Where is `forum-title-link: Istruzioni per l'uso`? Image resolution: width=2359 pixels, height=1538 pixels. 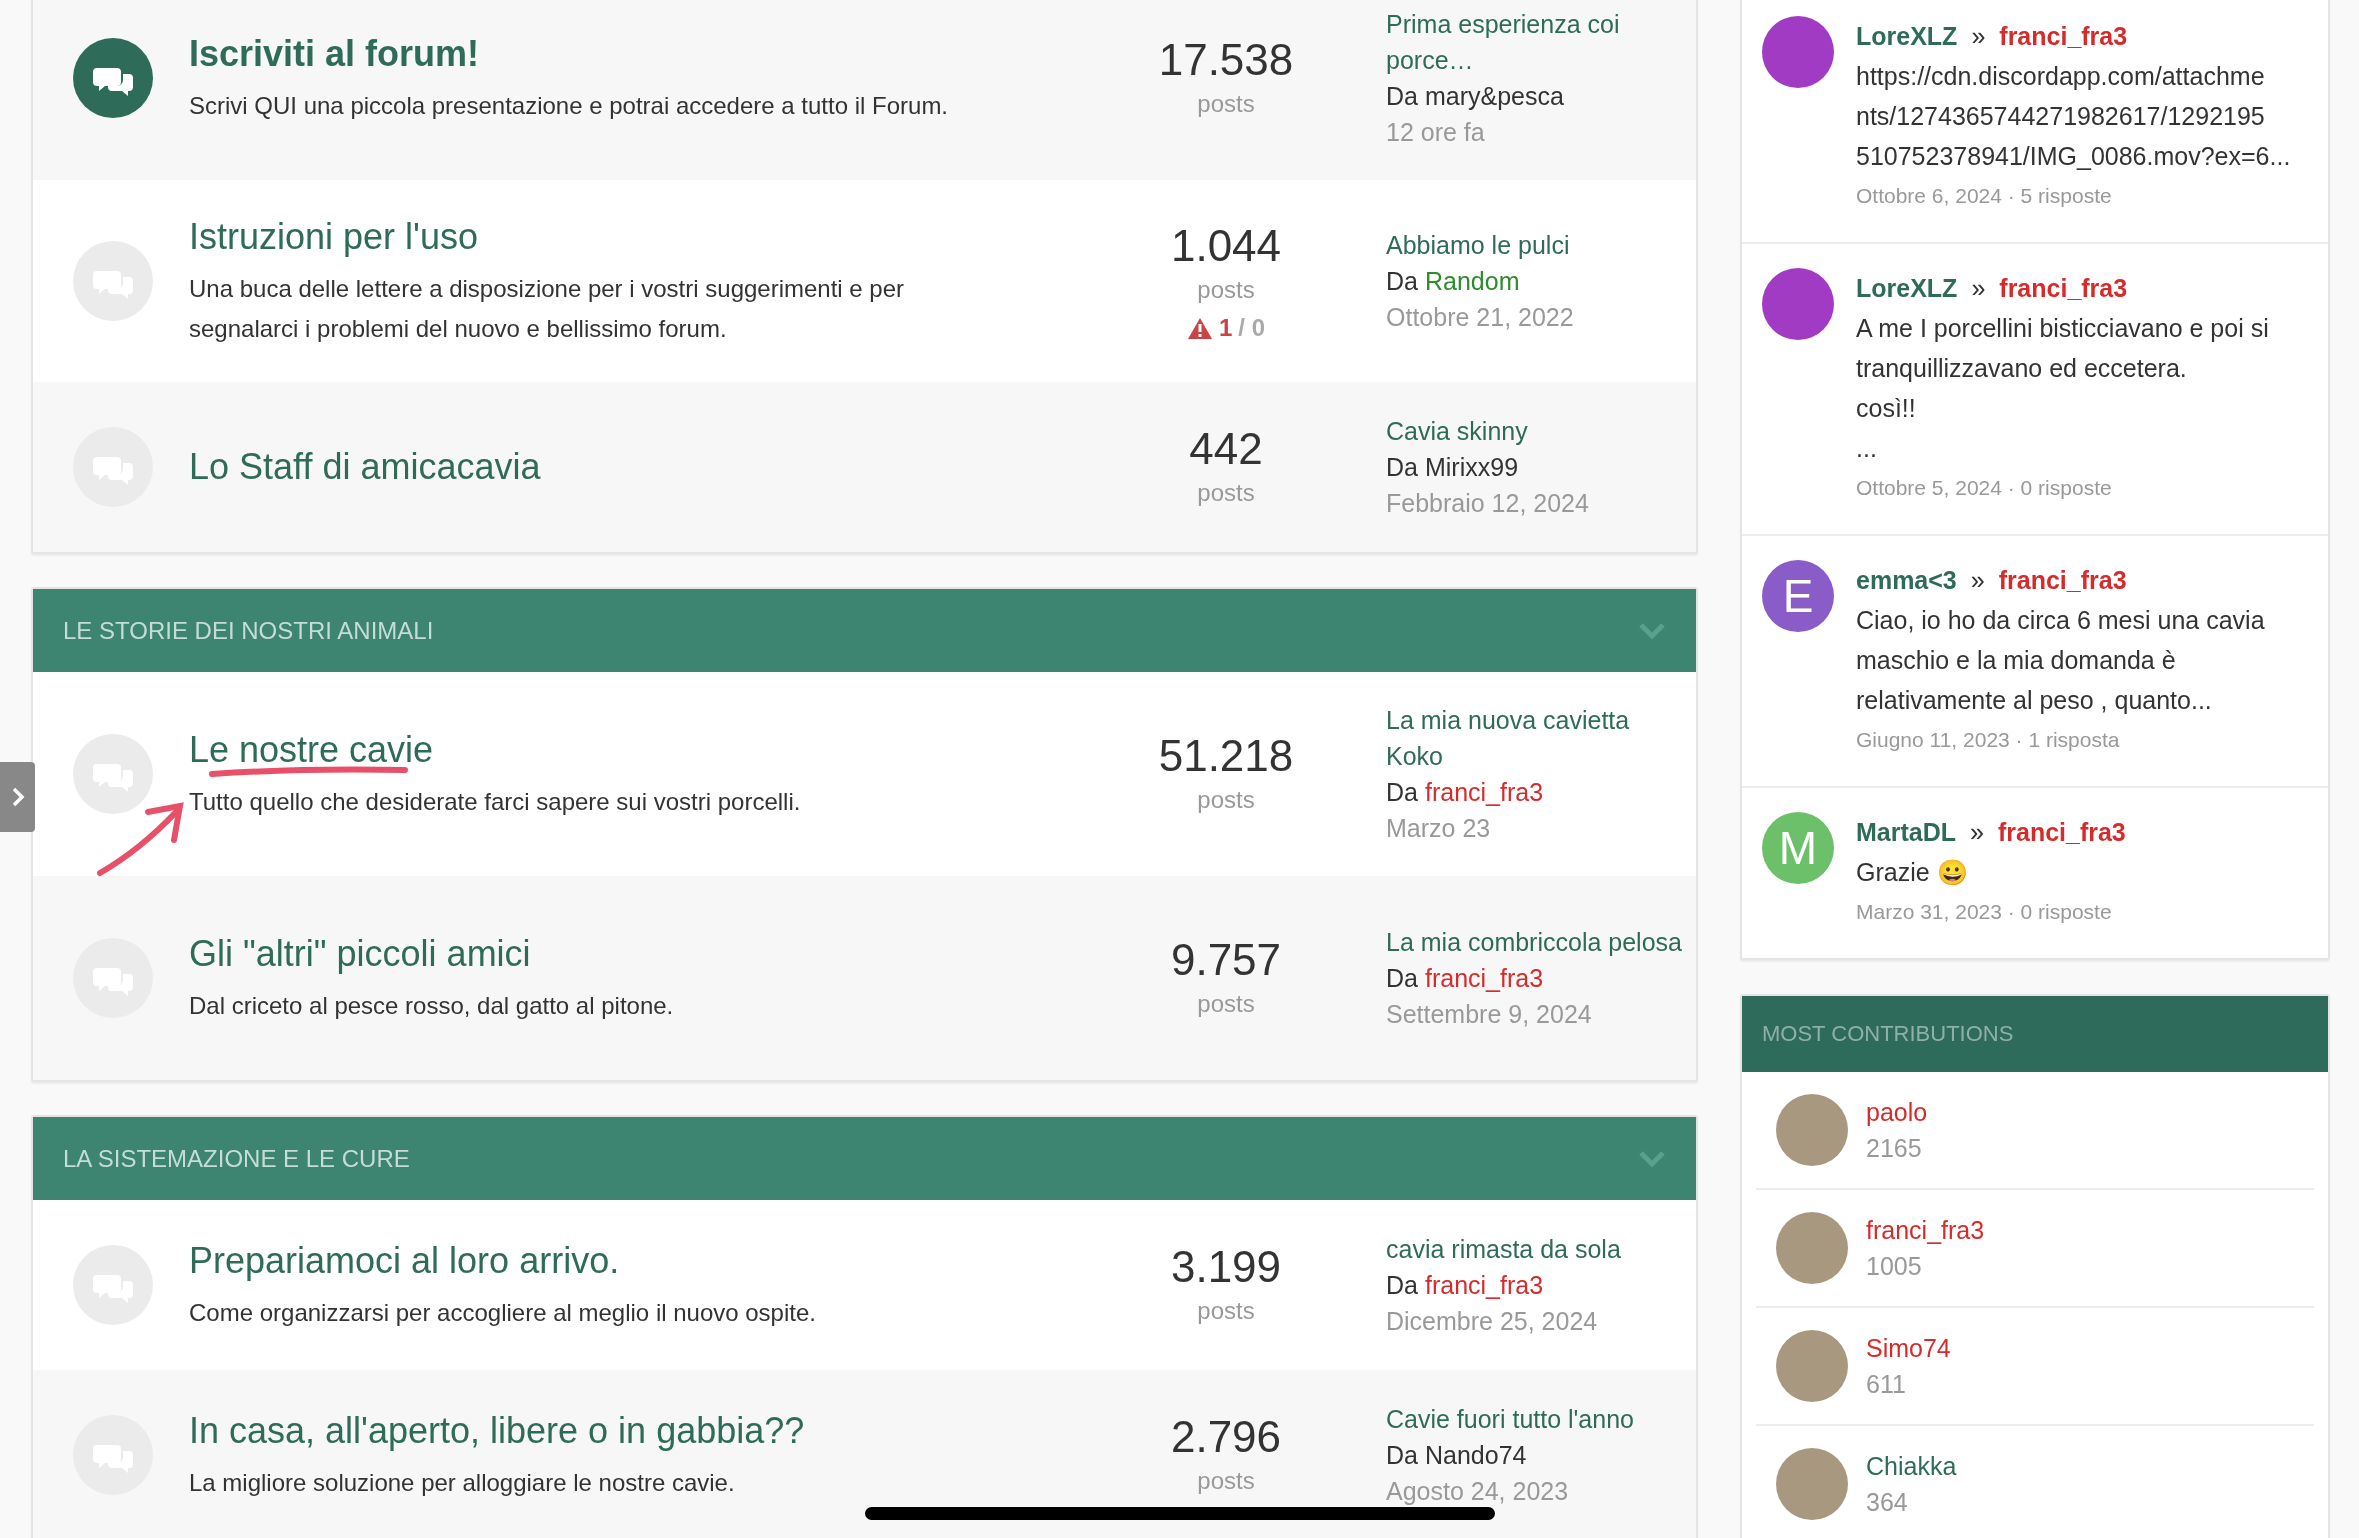 forum-title-link: Istruzioni per l'uso is located at coordinates (657, 237).